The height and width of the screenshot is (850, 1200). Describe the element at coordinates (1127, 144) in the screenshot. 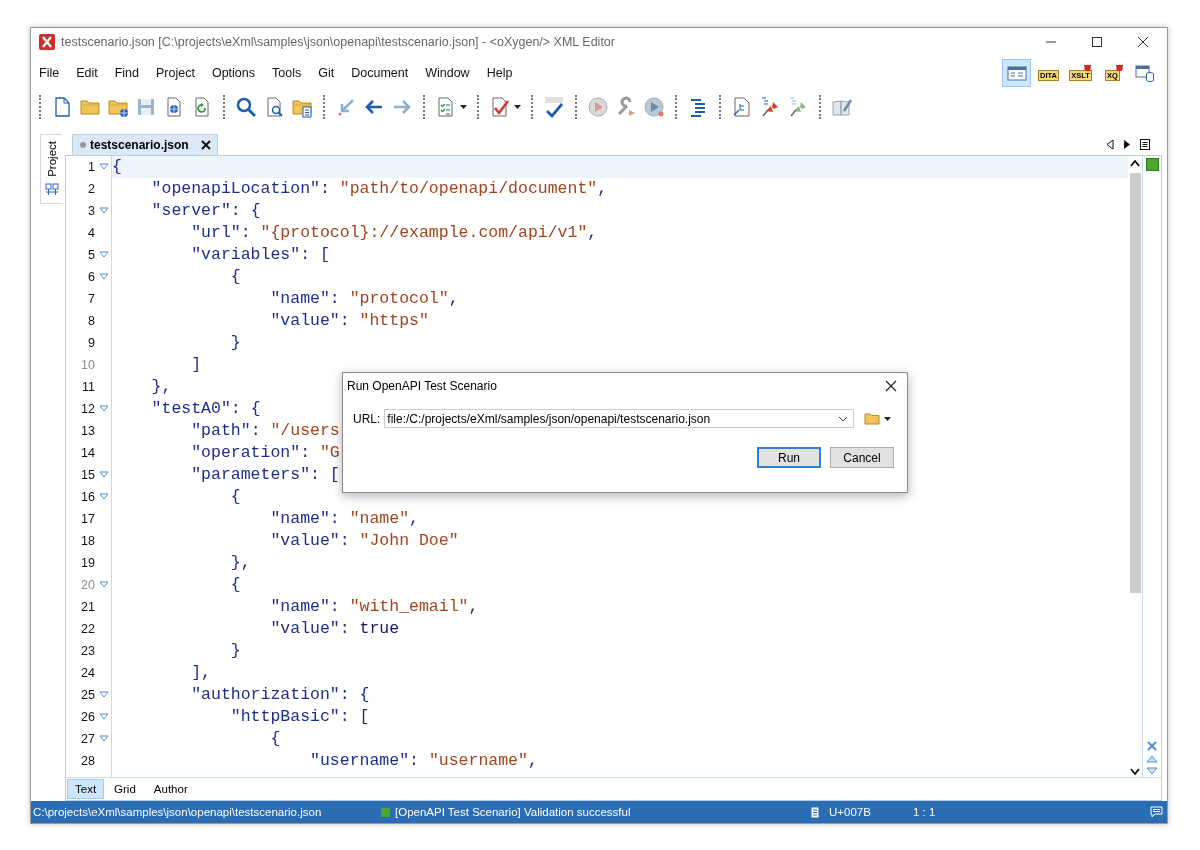

I see `right-arrow-icon` at that location.